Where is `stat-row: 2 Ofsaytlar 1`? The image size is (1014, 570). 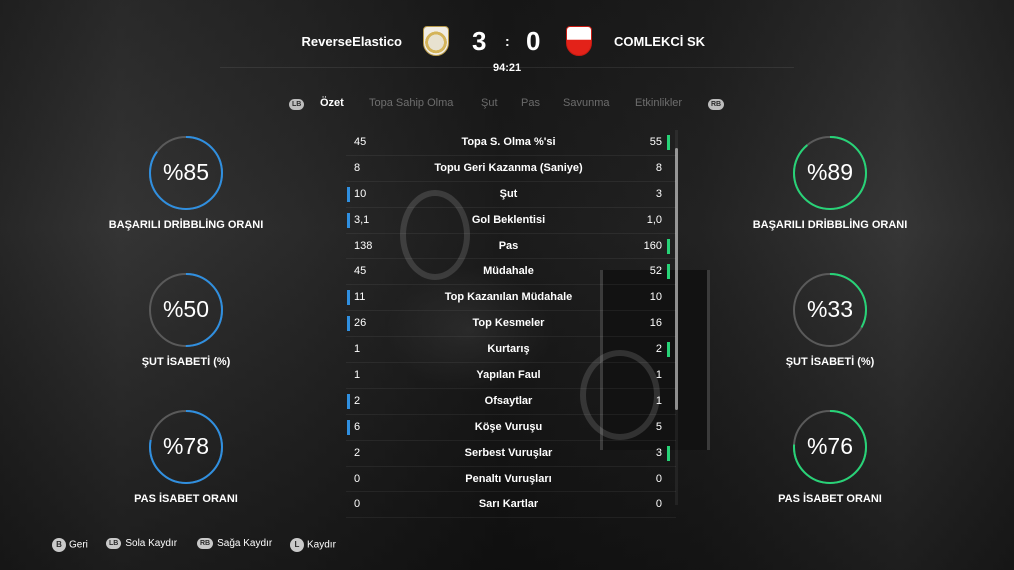
stat-row: 2 Ofsaytlar 1 is located at coordinates (511, 402).